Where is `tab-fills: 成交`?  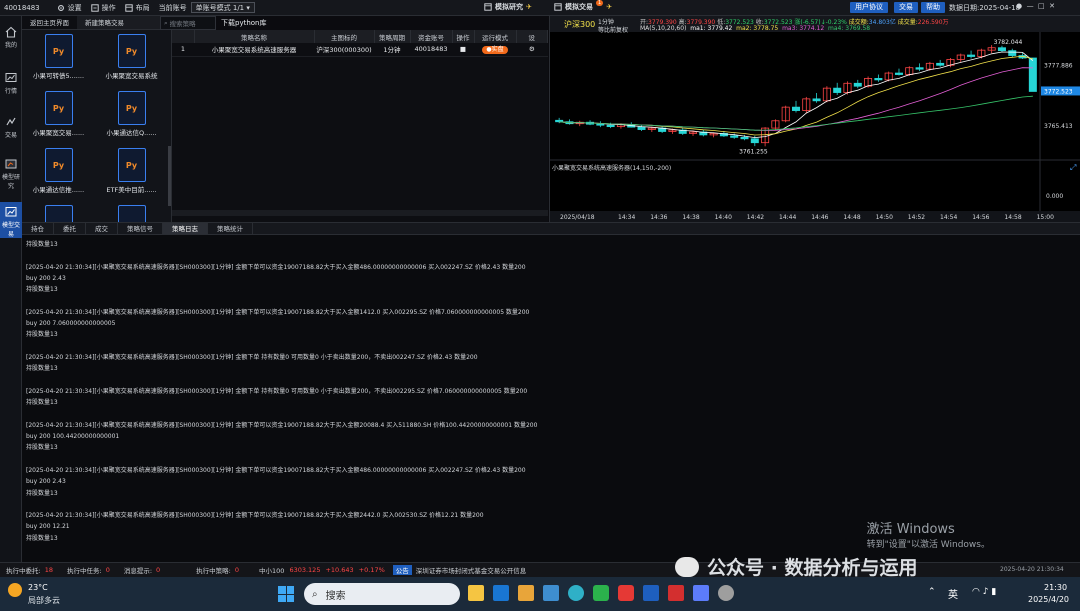
tab-fills: 成交 is located at coordinates (102, 228).